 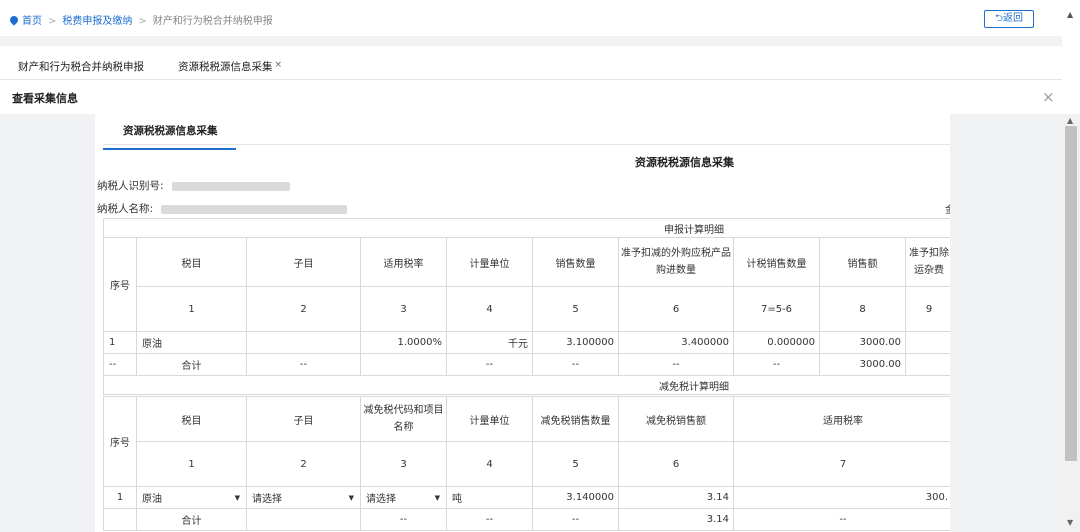 What do you see at coordinates (1071, 57) in the screenshot?
I see `outer-scrollbar: ▲` at bounding box center [1071, 57].